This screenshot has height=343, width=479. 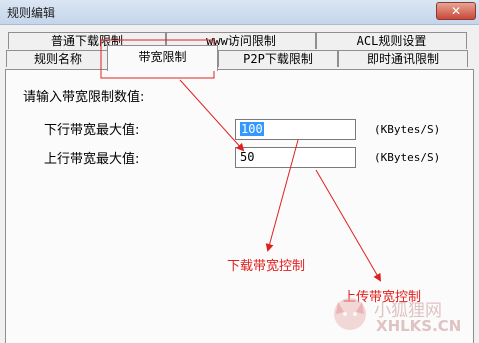 I want to click on arrow-download-control, so click(x=282, y=195).